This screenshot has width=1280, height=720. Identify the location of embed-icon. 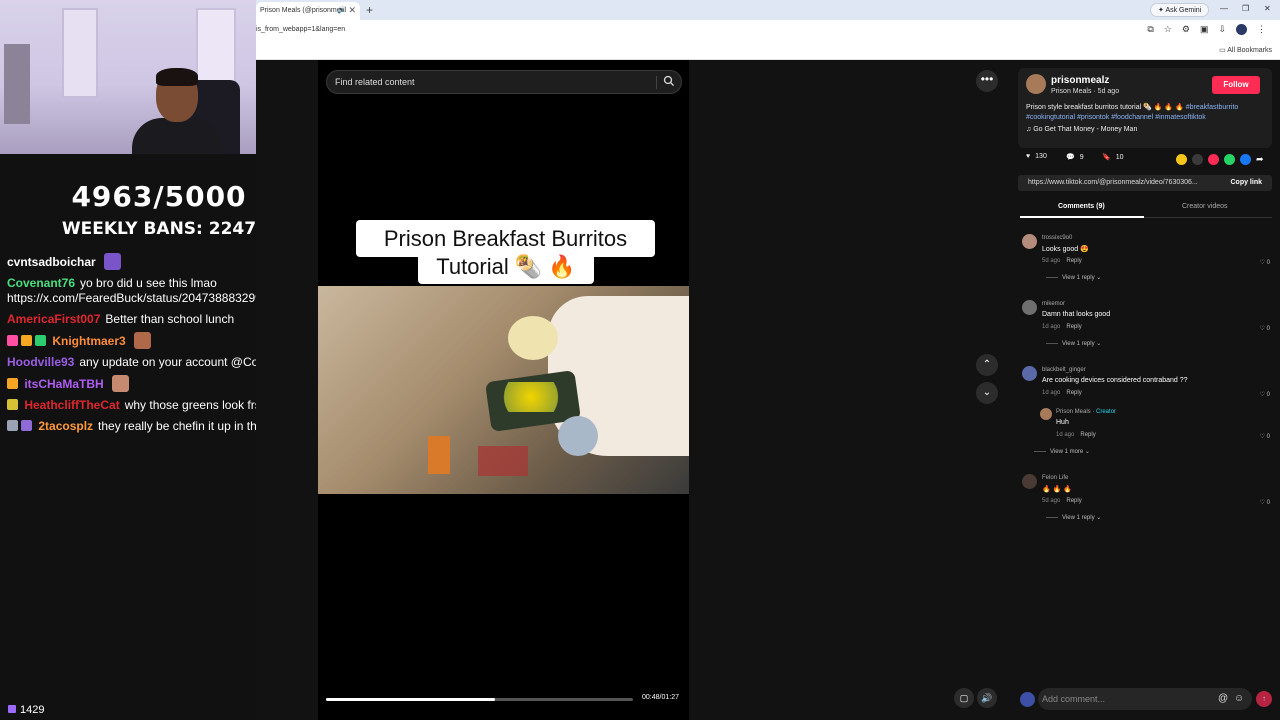
(1197, 159).